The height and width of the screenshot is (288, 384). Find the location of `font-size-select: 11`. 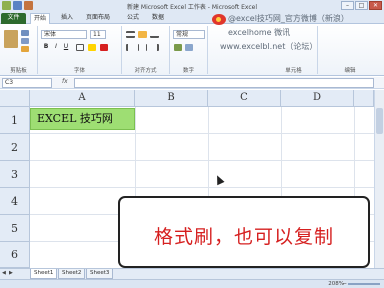

font-size-select: 11 is located at coordinates (98, 34).